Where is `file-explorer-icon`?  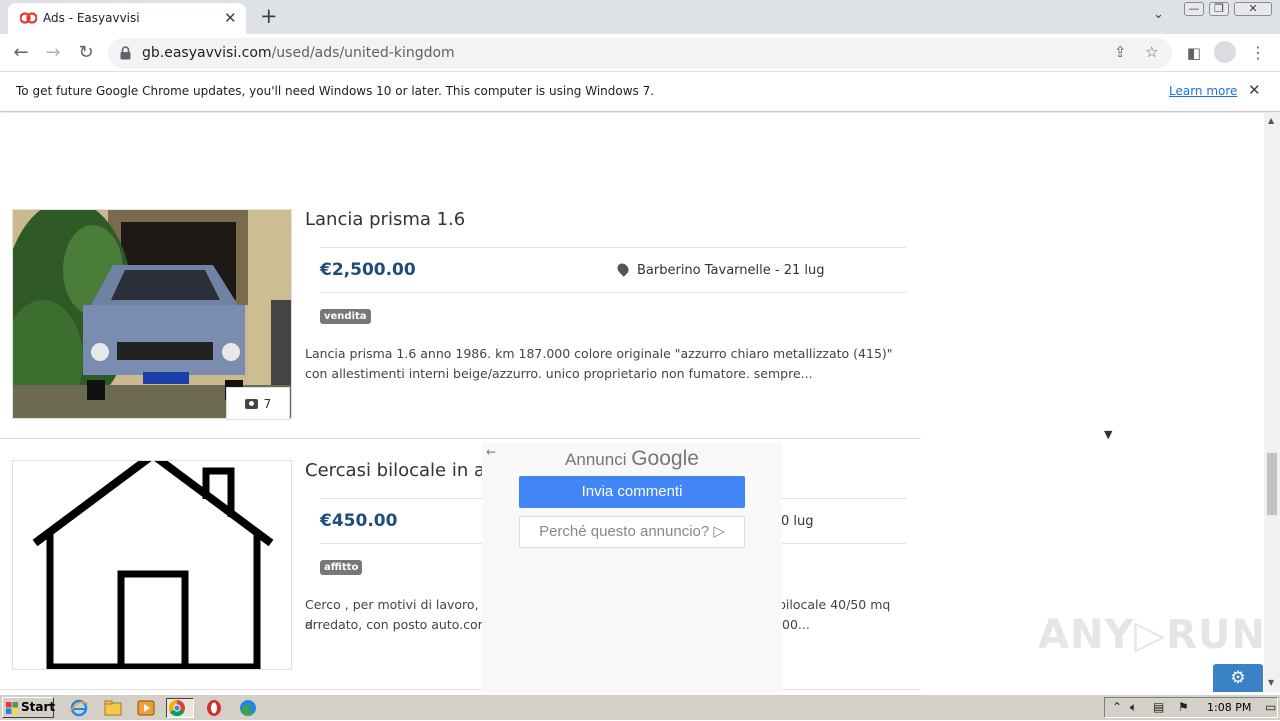 file-explorer-icon is located at coordinates (113, 708).